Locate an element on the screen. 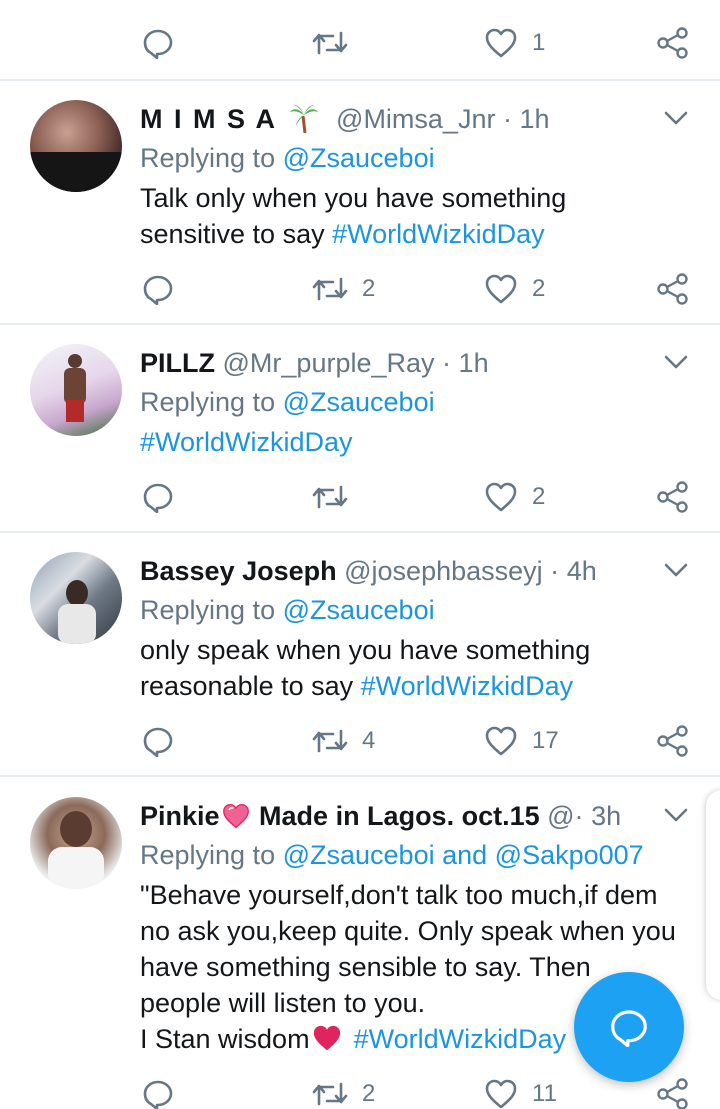  retweet-button: 4 is located at coordinates (343, 741).